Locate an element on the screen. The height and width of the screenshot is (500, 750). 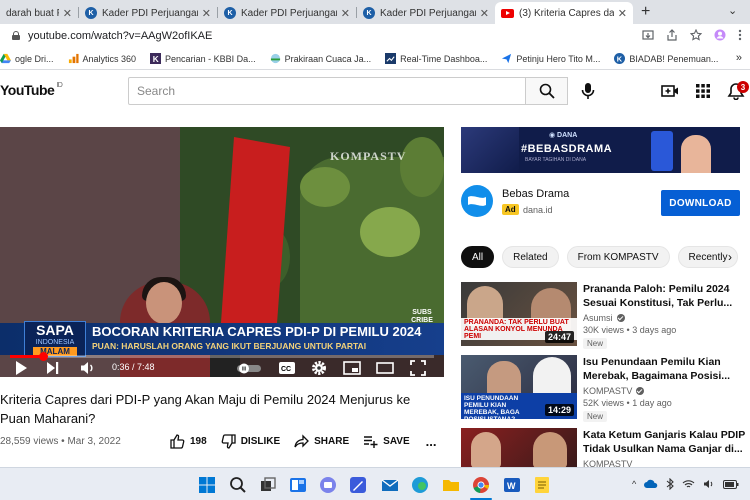
subscribe-overlay: SUBS CRIBE is located at coordinates (422, 316).